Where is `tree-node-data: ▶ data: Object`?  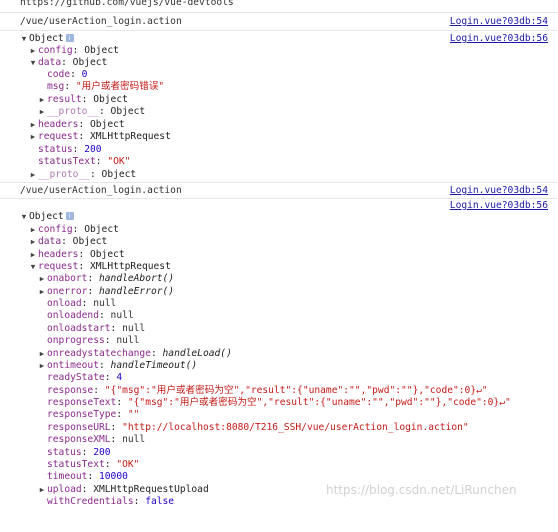
tree-node-data: ▶ data: Object is located at coordinates (279, 242).